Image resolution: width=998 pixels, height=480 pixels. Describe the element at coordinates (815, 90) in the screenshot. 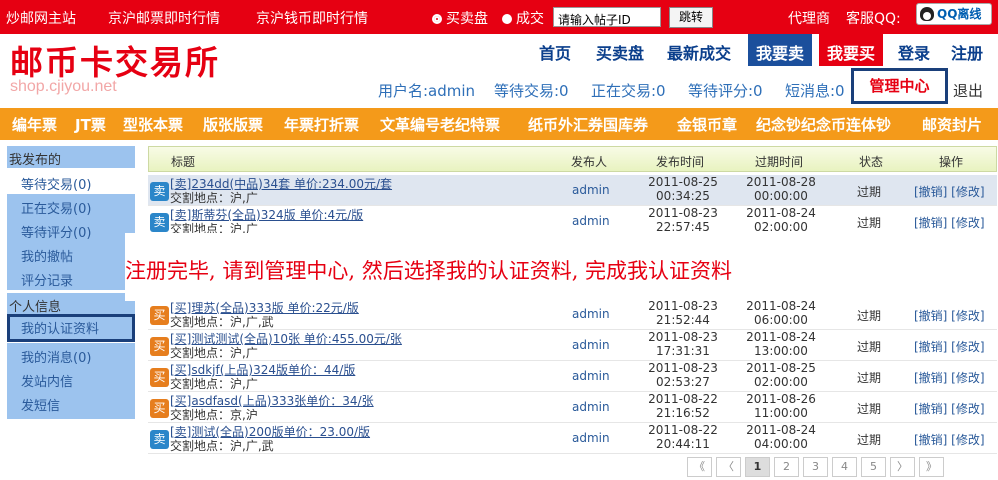

I see `short-messages: 短消息:0` at that location.